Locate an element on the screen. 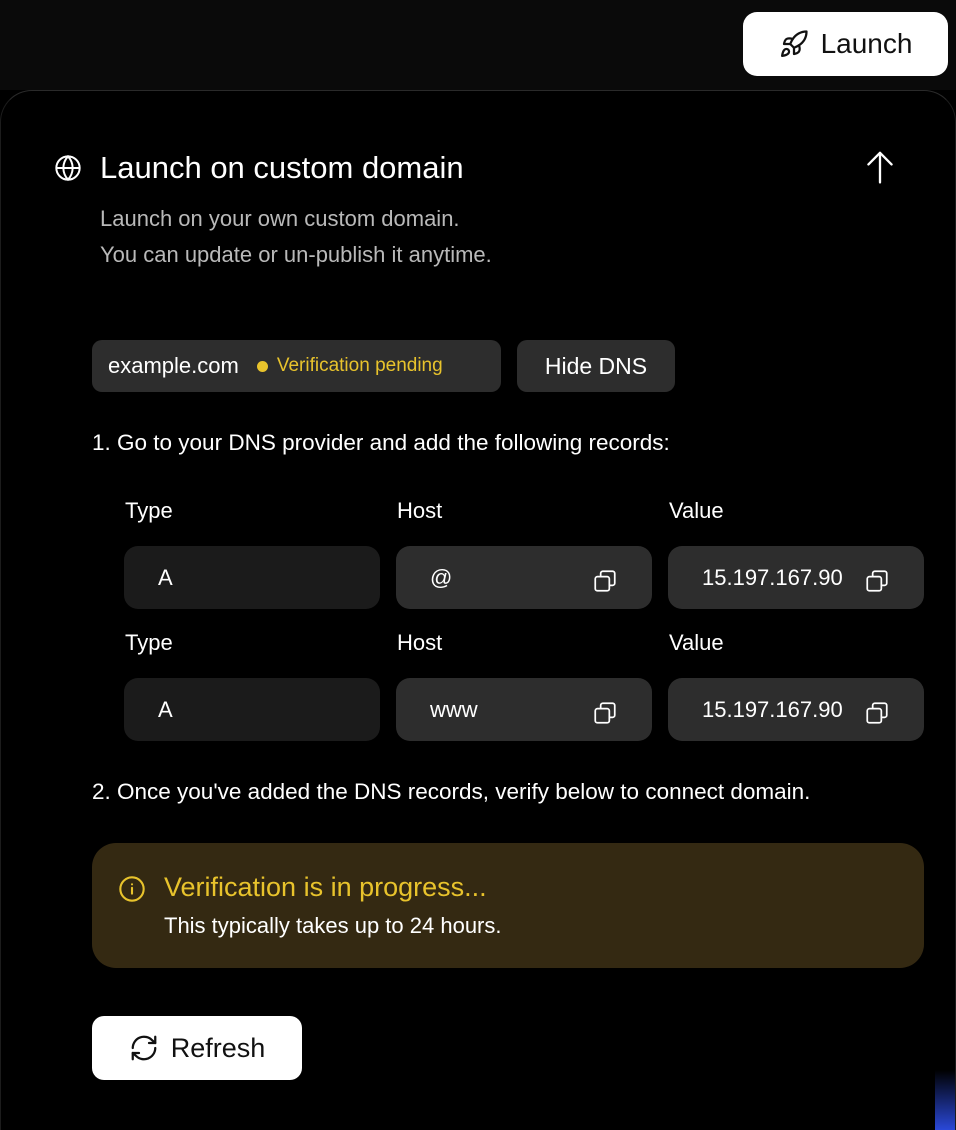  info-icon is located at coordinates (132, 889).